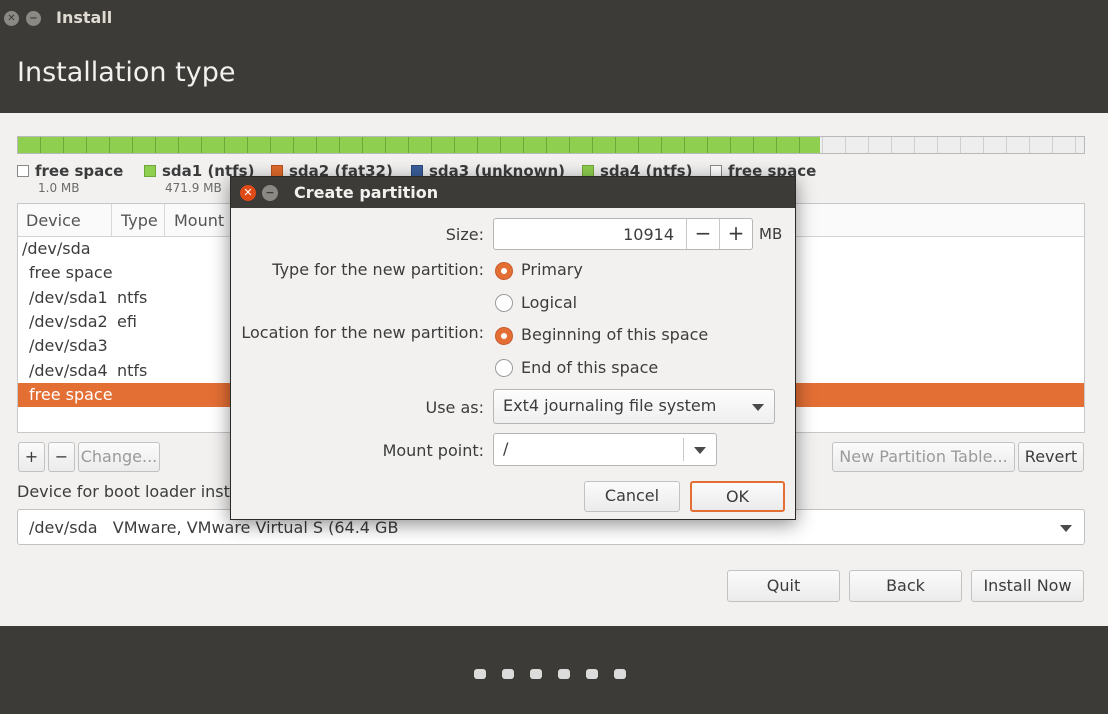 Image resolution: width=1108 pixels, height=714 pixels. What do you see at coordinates (735, 234) in the screenshot?
I see `increase-size-button: +` at bounding box center [735, 234].